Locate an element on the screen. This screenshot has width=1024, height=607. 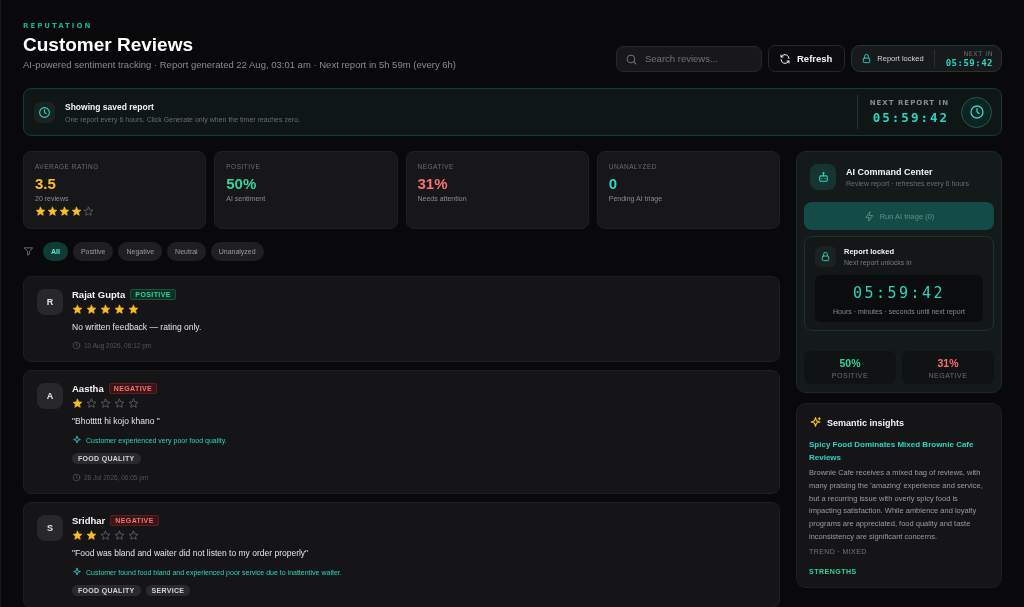
avatar: S is located at coordinates (50, 528).